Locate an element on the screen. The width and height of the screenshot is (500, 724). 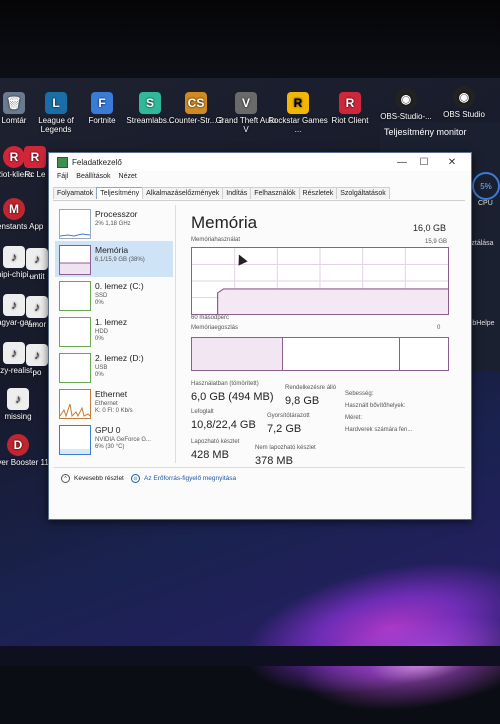
memory-usage-plot is located at coordinates (320, 281).